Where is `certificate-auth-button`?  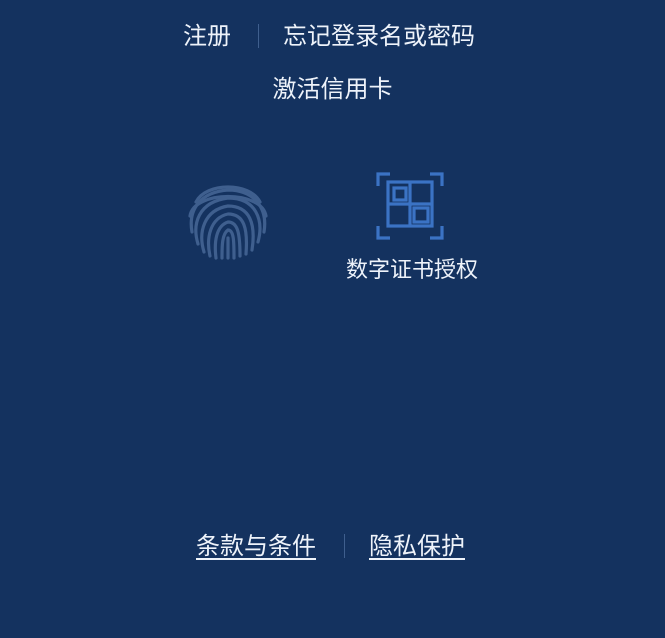
certificate-auth-button is located at coordinates (410, 206).